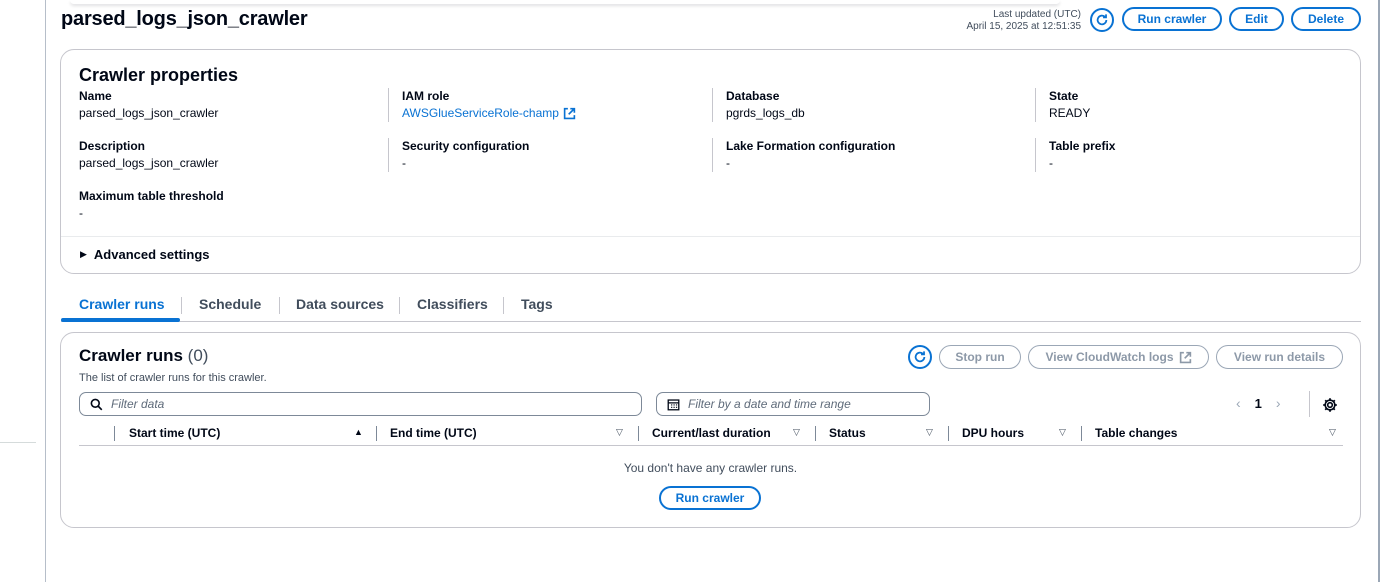  Describe the element at coordinates (159, 75) in the screenshot. I see `crawler-properties-title: Crawler properties` at that location.